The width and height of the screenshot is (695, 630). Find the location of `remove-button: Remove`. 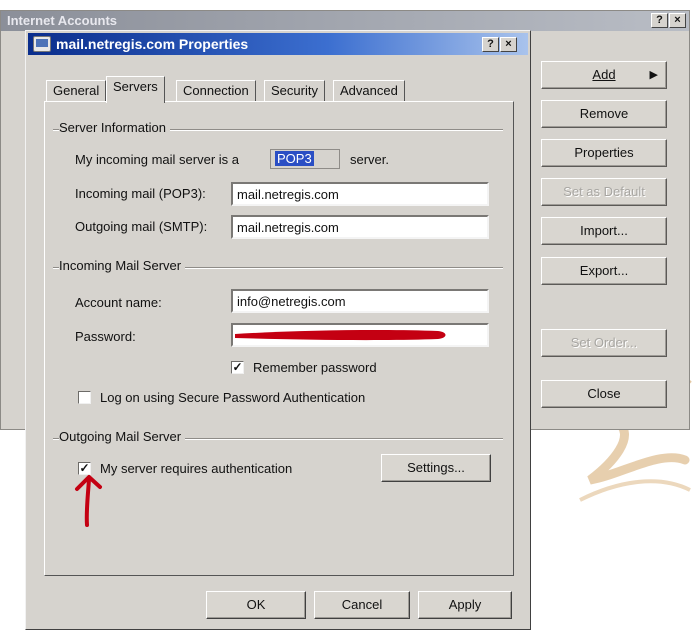

remove-button: Remove is located at coordinates (604, 114).